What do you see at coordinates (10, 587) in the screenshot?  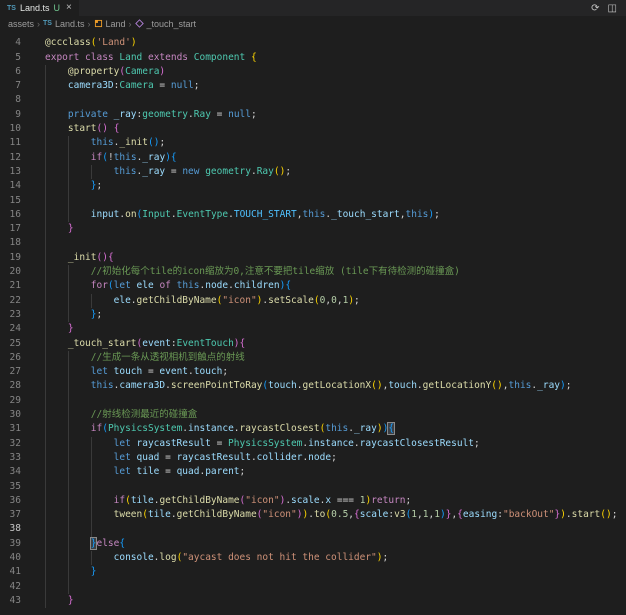 I see `line-number: 42` at bounding box center [10, 587].